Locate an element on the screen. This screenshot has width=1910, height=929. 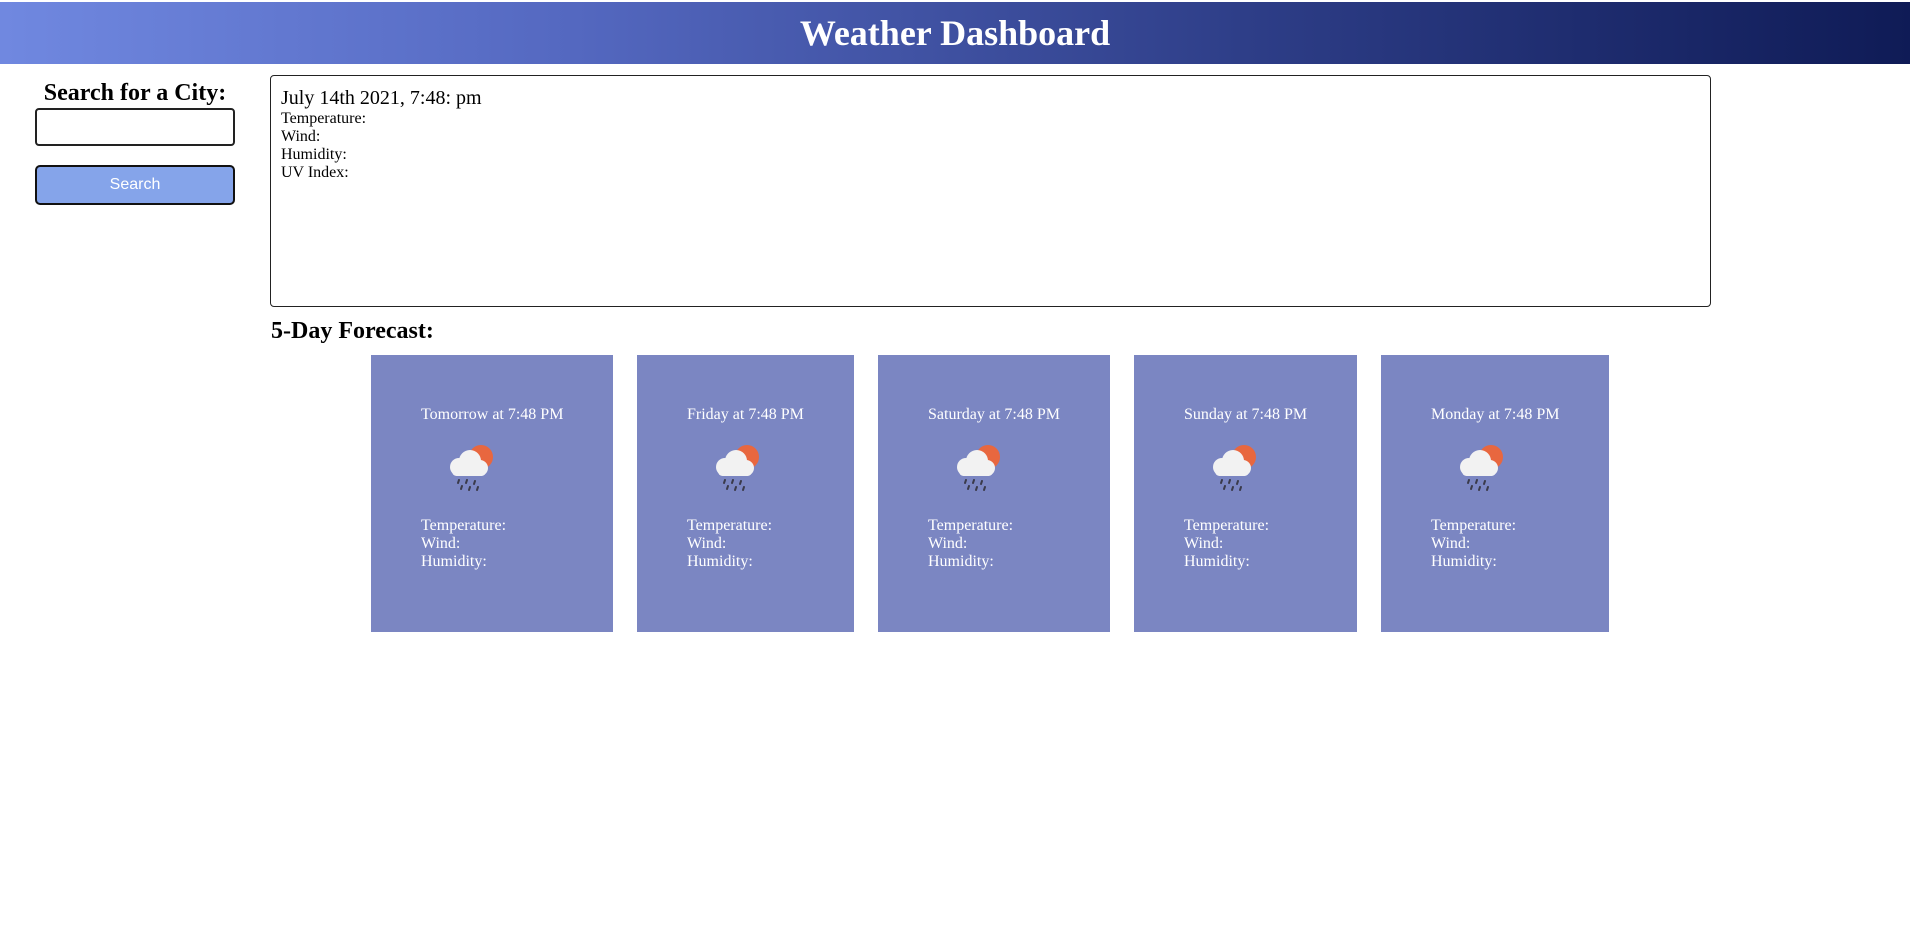
forecast-day-label: Tomorrow at 7:48 PM is located at coordinates (492, 414).